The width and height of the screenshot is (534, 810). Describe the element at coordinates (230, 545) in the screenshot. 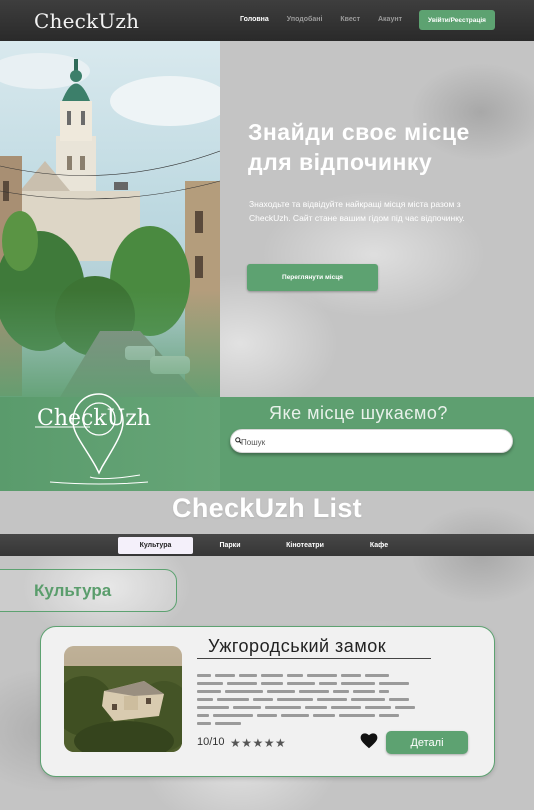

I see `tab-parks: Парки` at that location.